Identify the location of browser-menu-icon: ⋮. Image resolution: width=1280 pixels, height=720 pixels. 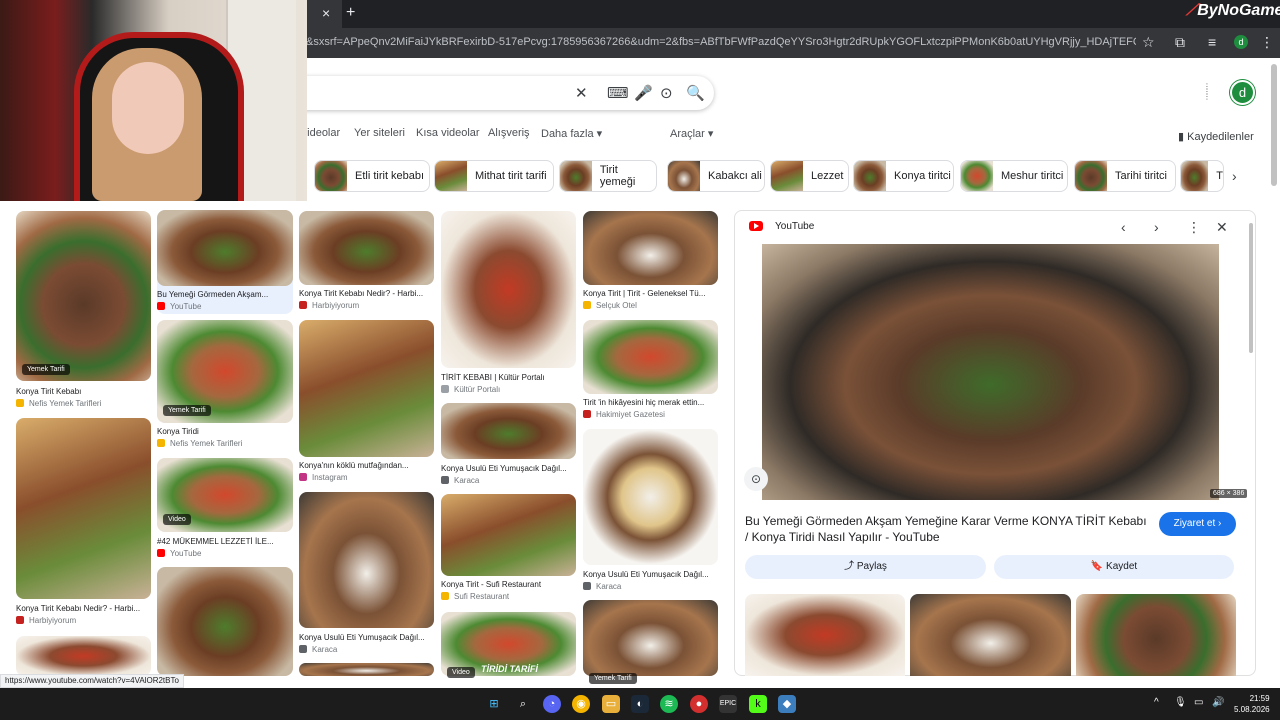
(1267, 42).